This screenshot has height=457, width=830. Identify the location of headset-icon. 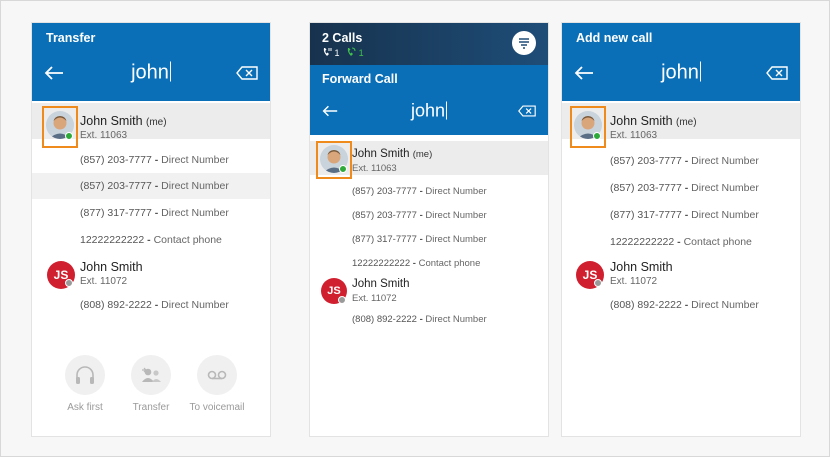
(85, 375).